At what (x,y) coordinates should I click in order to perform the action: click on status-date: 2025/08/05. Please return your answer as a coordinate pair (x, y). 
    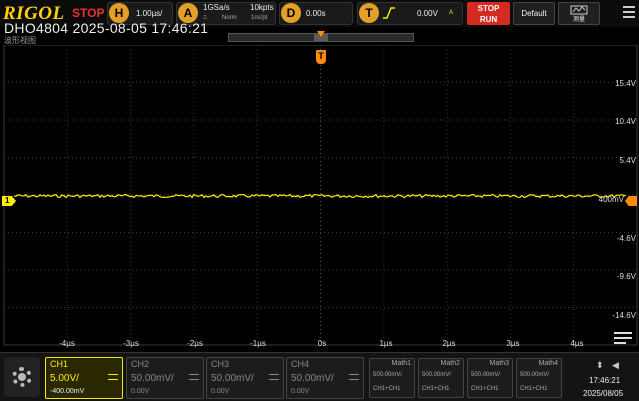
    Looking at the image, I should click on (603, 393).